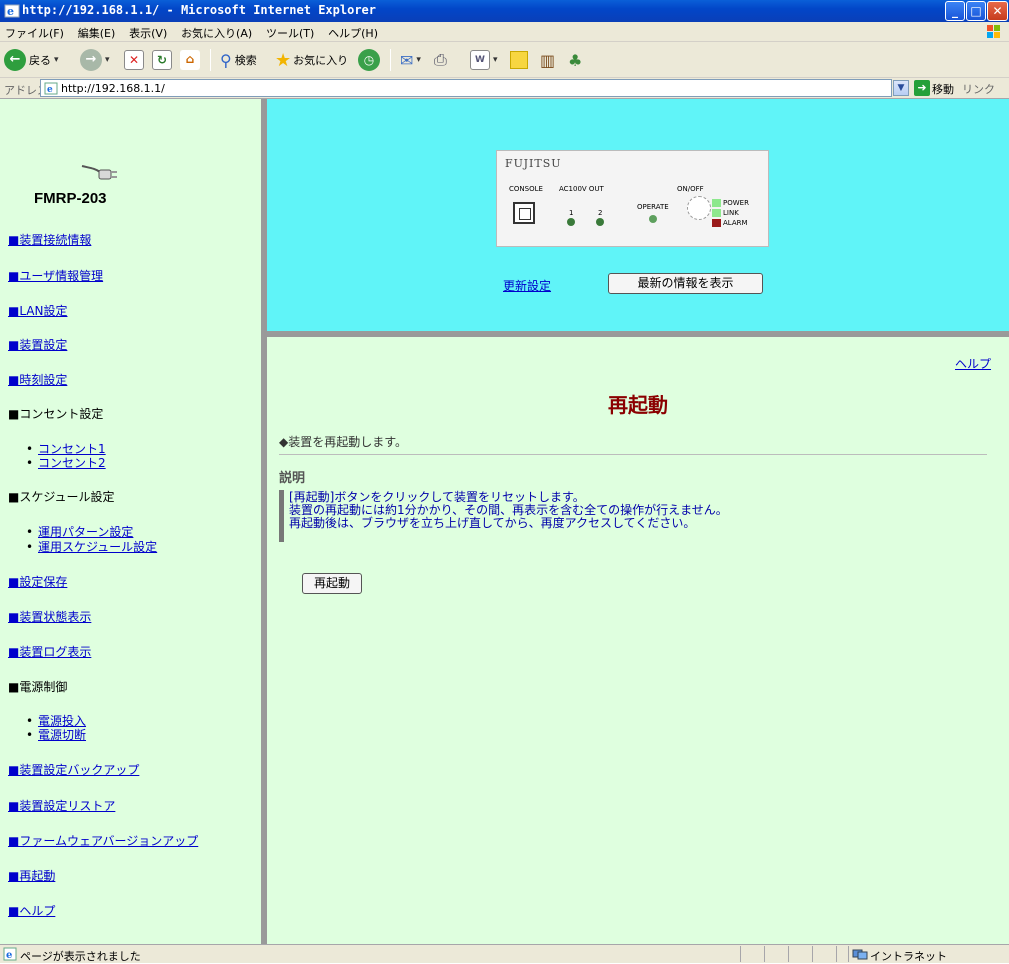 This screenshot has height=964, width=1009. What do you see at coordinates (290, 31) in the screenshot?
I see `menu-tools: ツール(T)` at bounding box center [290, 31].